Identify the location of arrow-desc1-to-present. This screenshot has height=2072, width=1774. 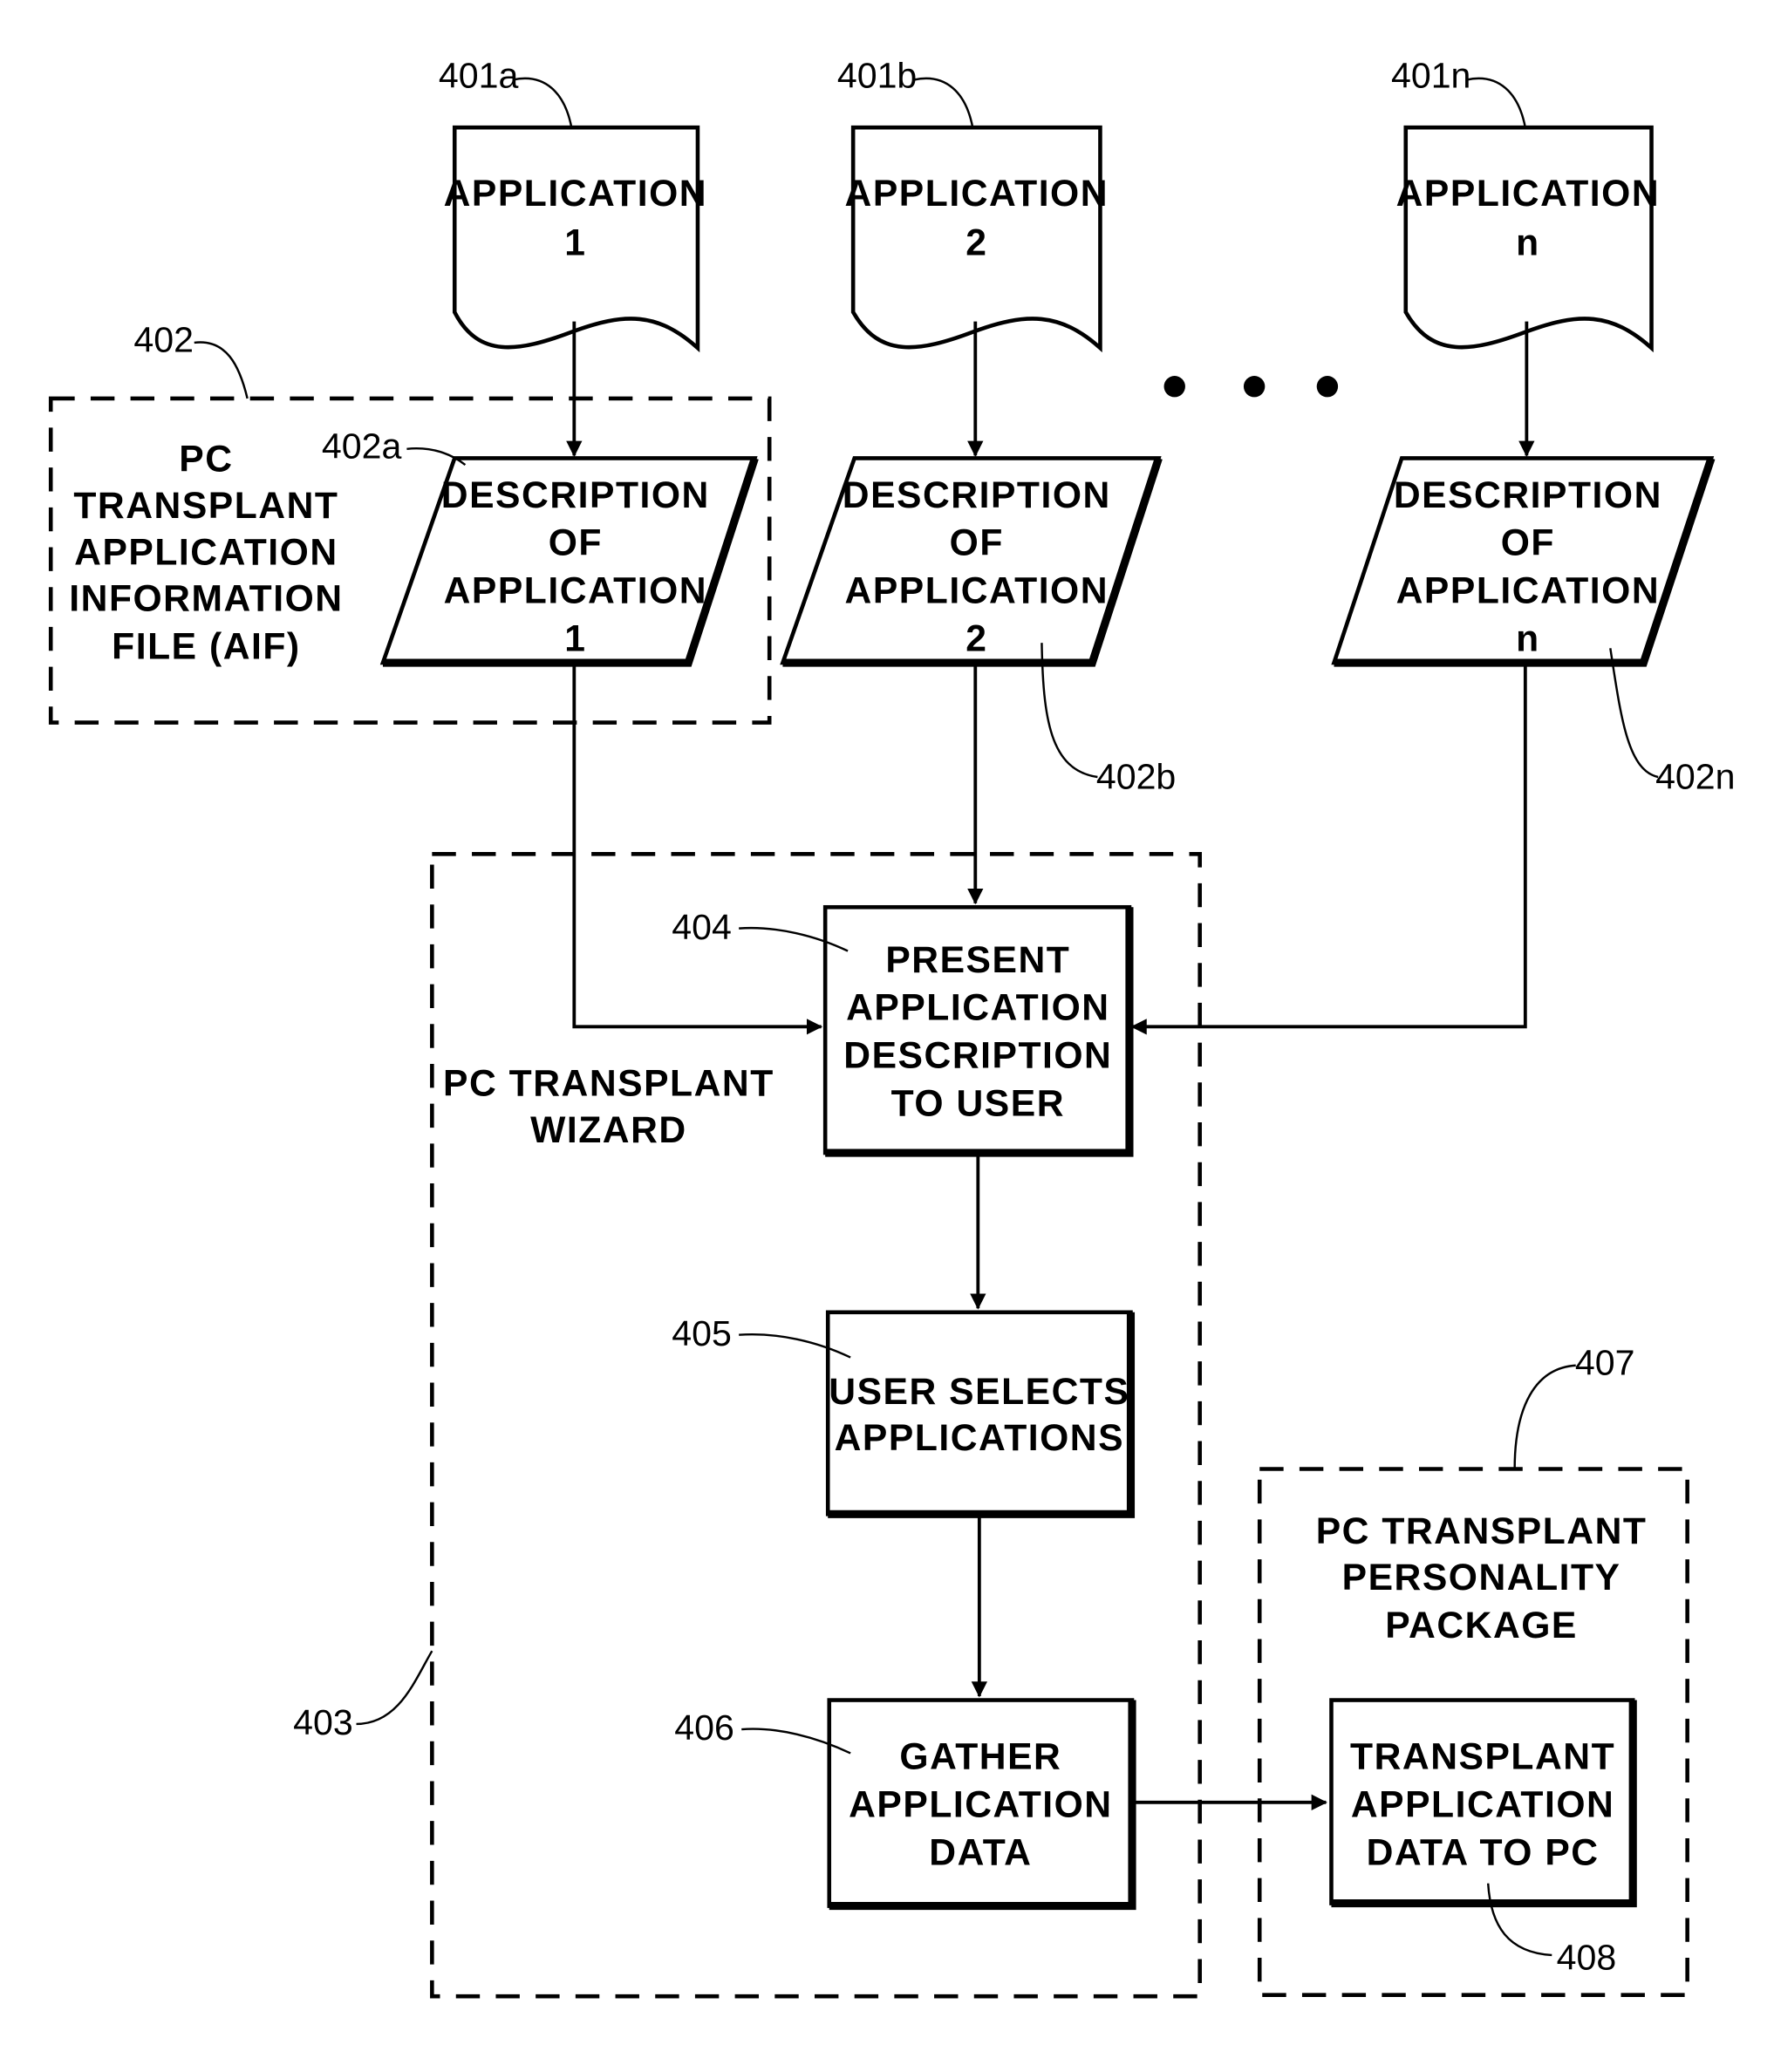
(697, 849).